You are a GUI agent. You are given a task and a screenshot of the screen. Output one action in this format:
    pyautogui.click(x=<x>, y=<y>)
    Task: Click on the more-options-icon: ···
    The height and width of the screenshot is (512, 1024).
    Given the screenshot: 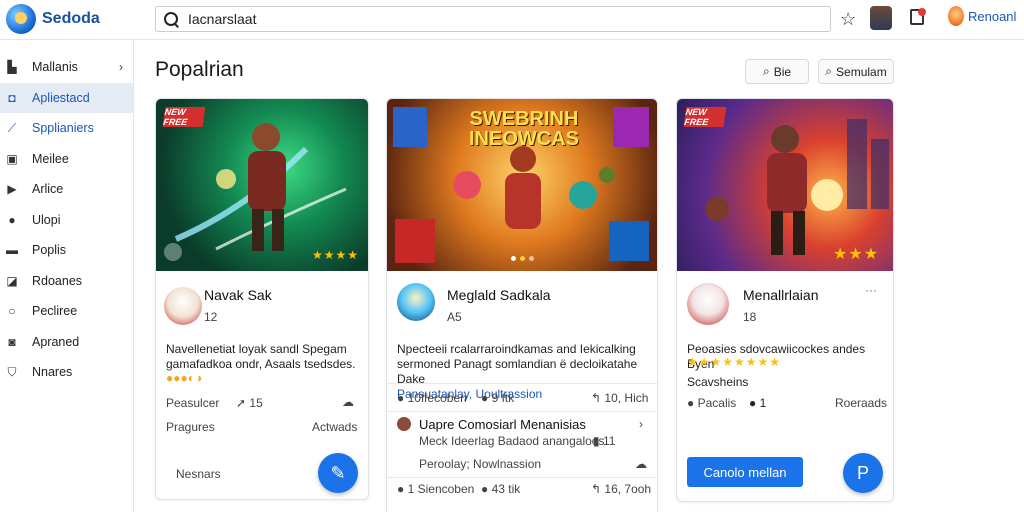 What is the action you would take?
    pyautogui.click(x=871, y=290)
    